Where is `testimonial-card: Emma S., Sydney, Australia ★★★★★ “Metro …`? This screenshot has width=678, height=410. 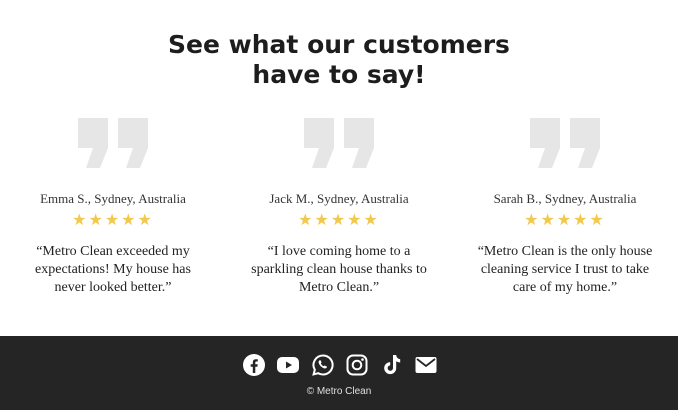
testimonial-card: Emma S., Sydney, Australia ★★★★★ “Metro … is located at coordinates (113, 207).